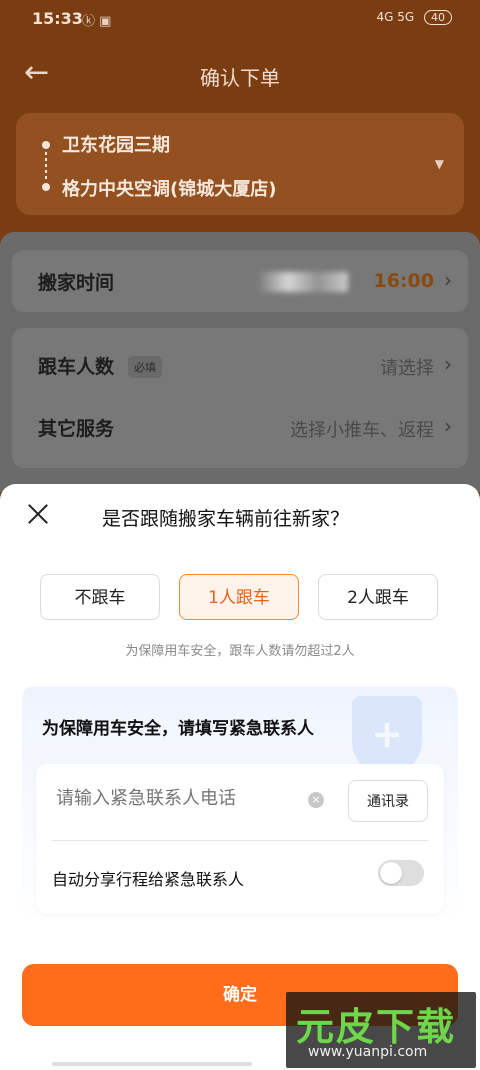 The image size is (480, 1070). I want to click on emergency-form: × 通讯录 自动分享行程给紧急联系人, so click(240, 839).